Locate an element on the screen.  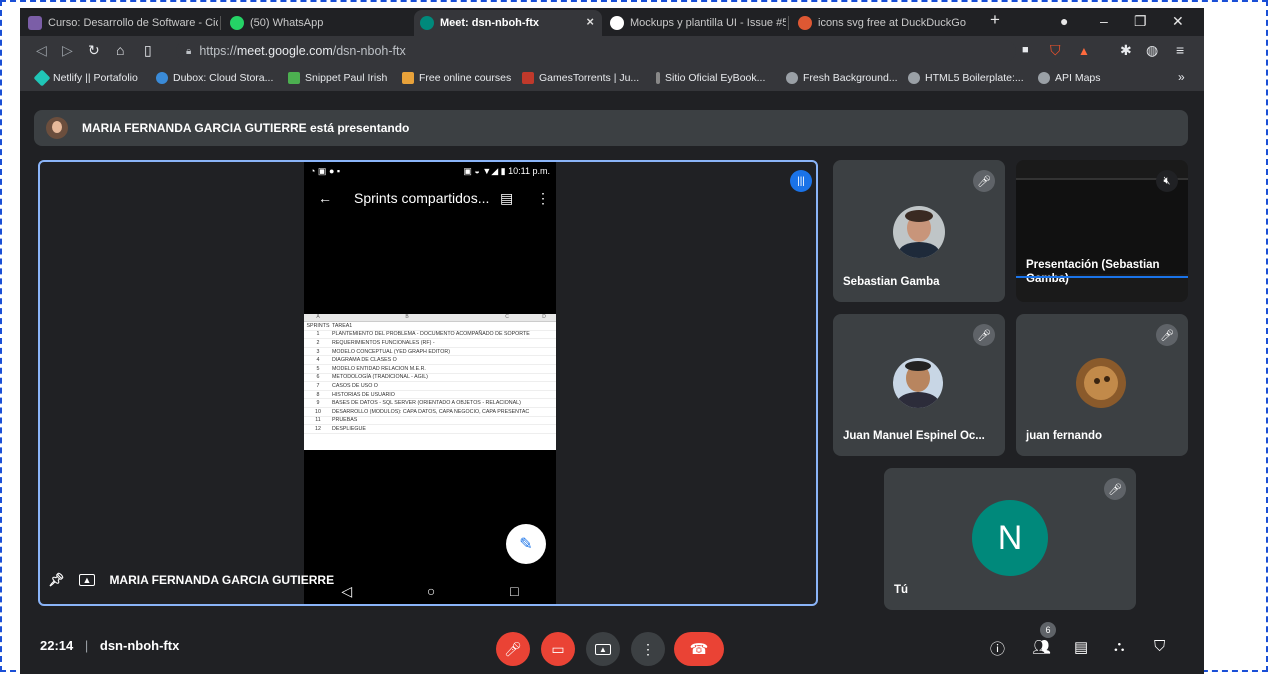
courses-icon is located at coordinates (408, 78).